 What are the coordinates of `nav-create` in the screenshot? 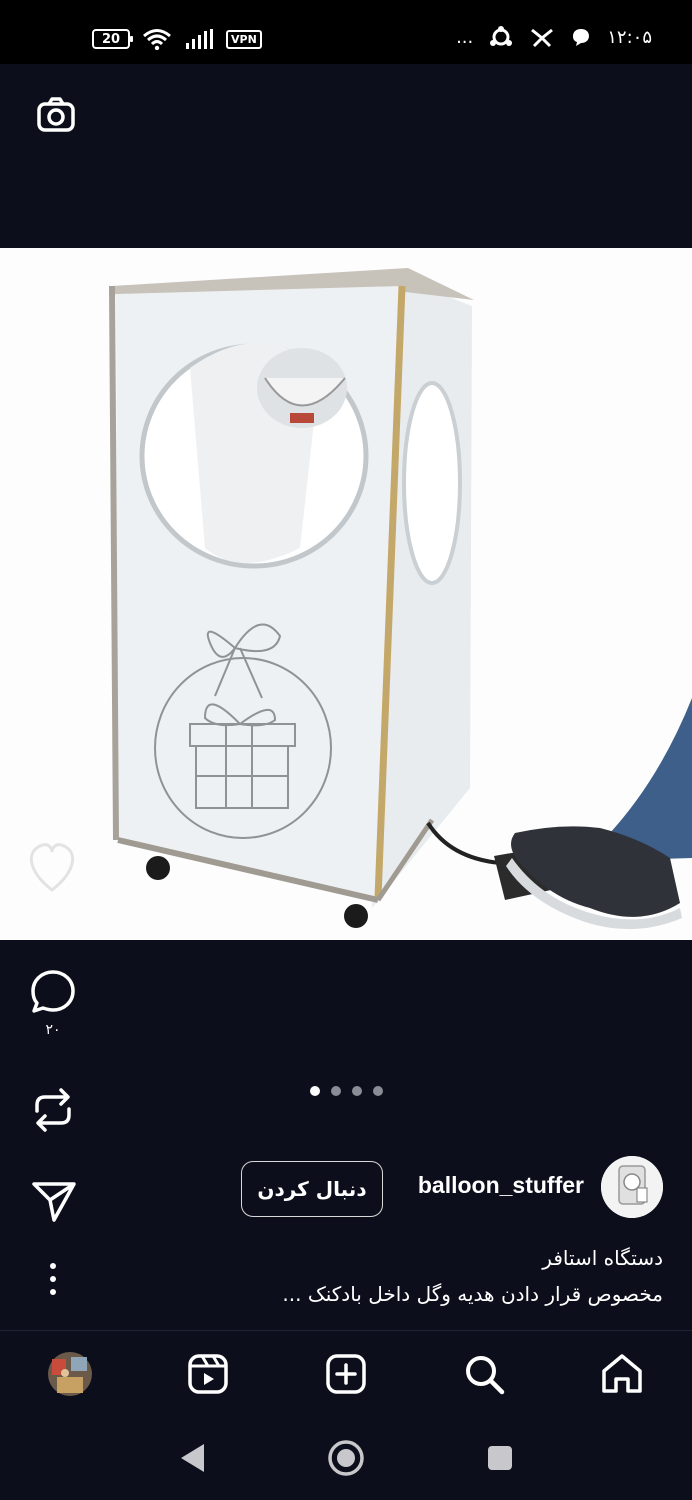 It's located at (346, 1374).